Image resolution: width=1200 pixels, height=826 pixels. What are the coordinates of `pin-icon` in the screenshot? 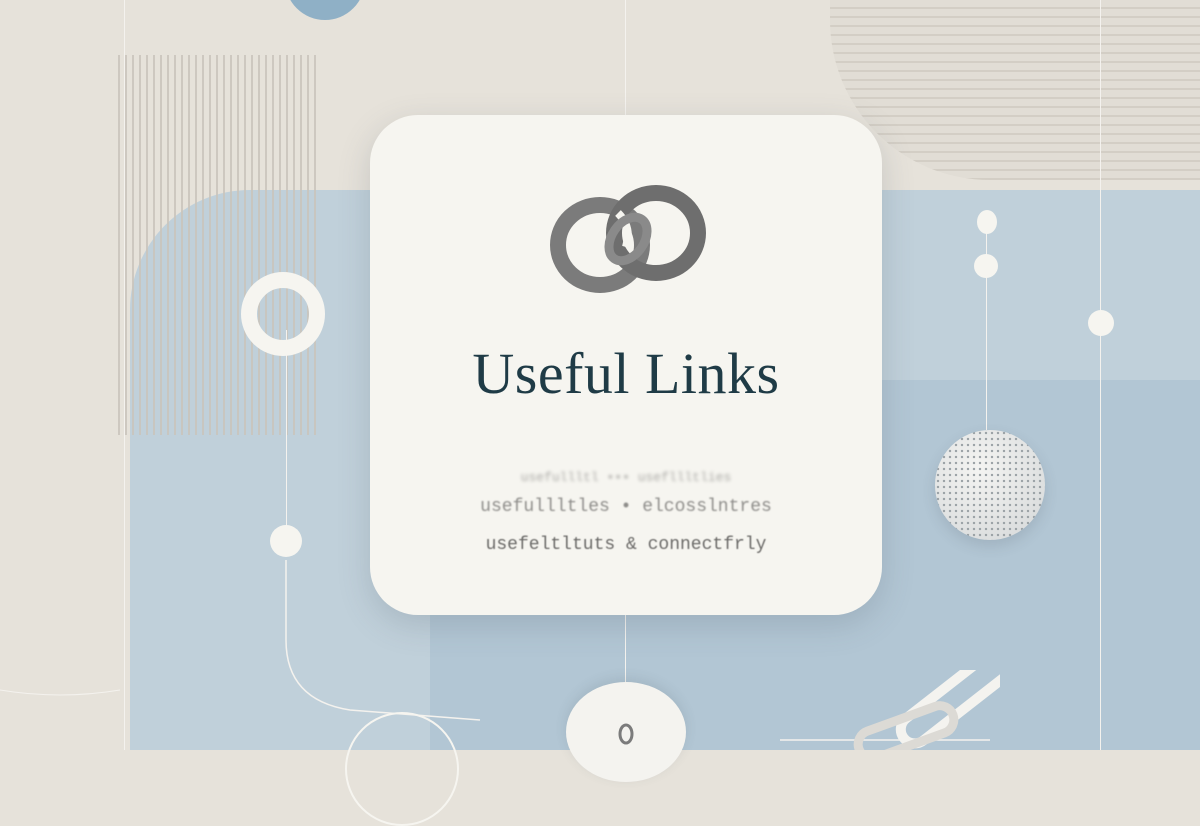 It's located at (626, 734).